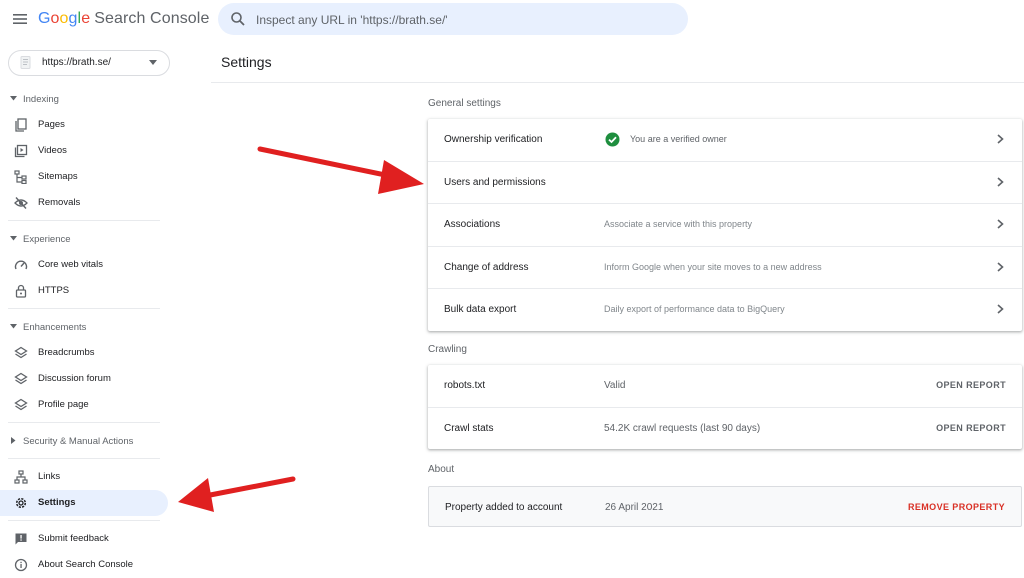  I want to click on sidebar-item-label: Profile page, so click(63, 404).